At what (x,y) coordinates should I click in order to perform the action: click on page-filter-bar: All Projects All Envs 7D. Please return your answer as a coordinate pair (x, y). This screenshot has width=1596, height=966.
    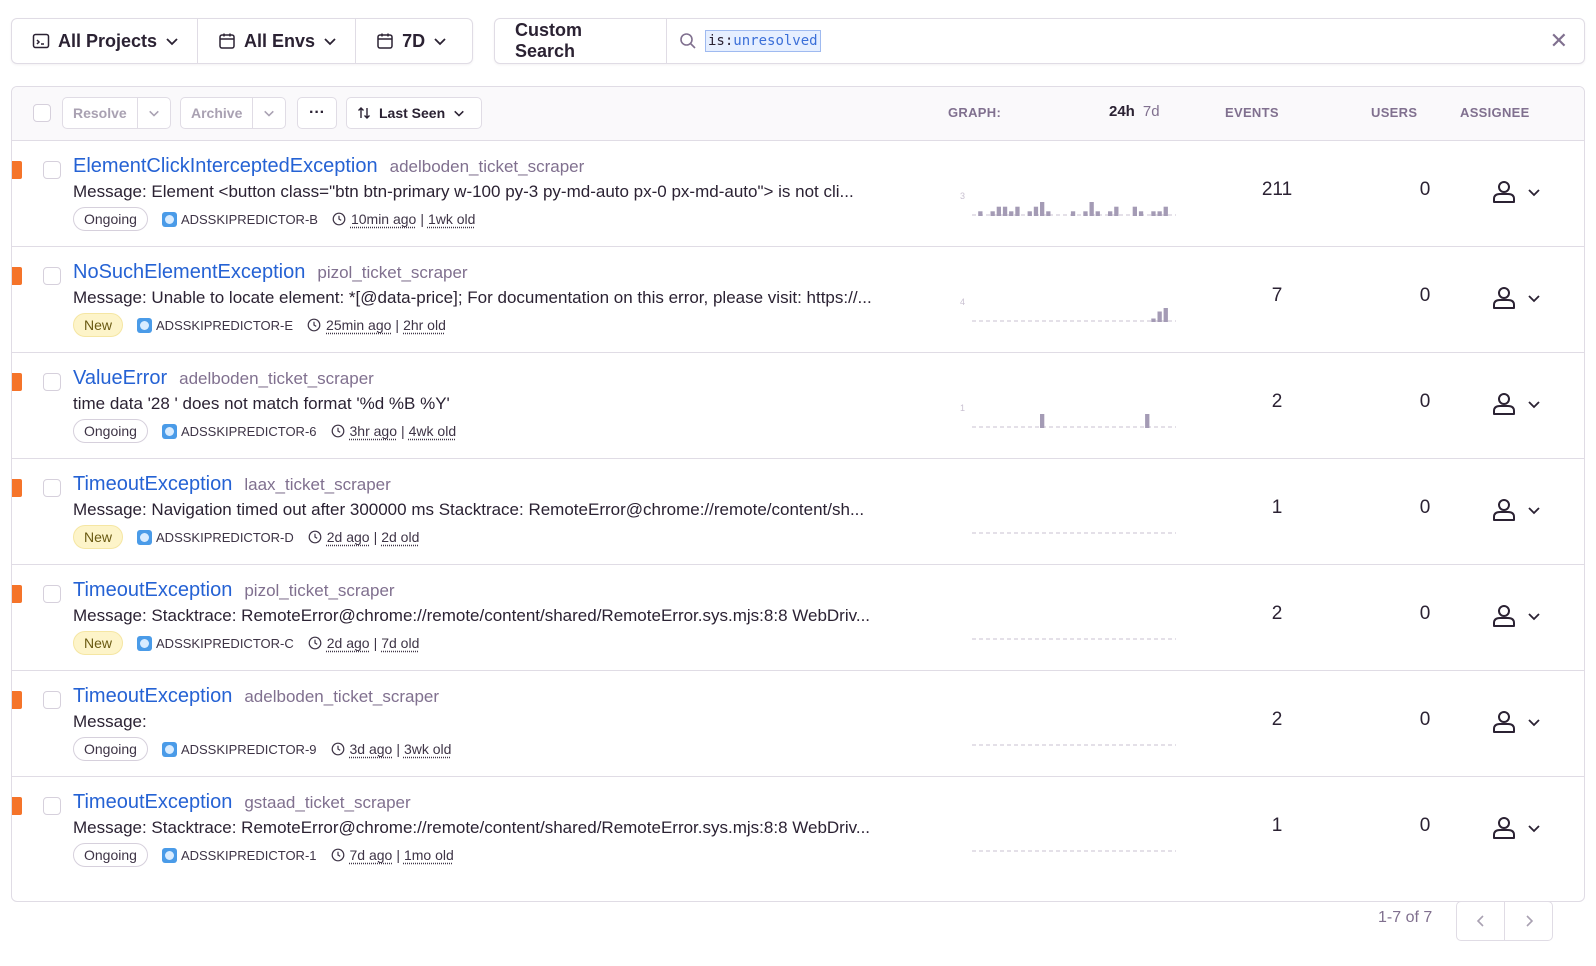
    Looking at the image, I should click on (242, 41).